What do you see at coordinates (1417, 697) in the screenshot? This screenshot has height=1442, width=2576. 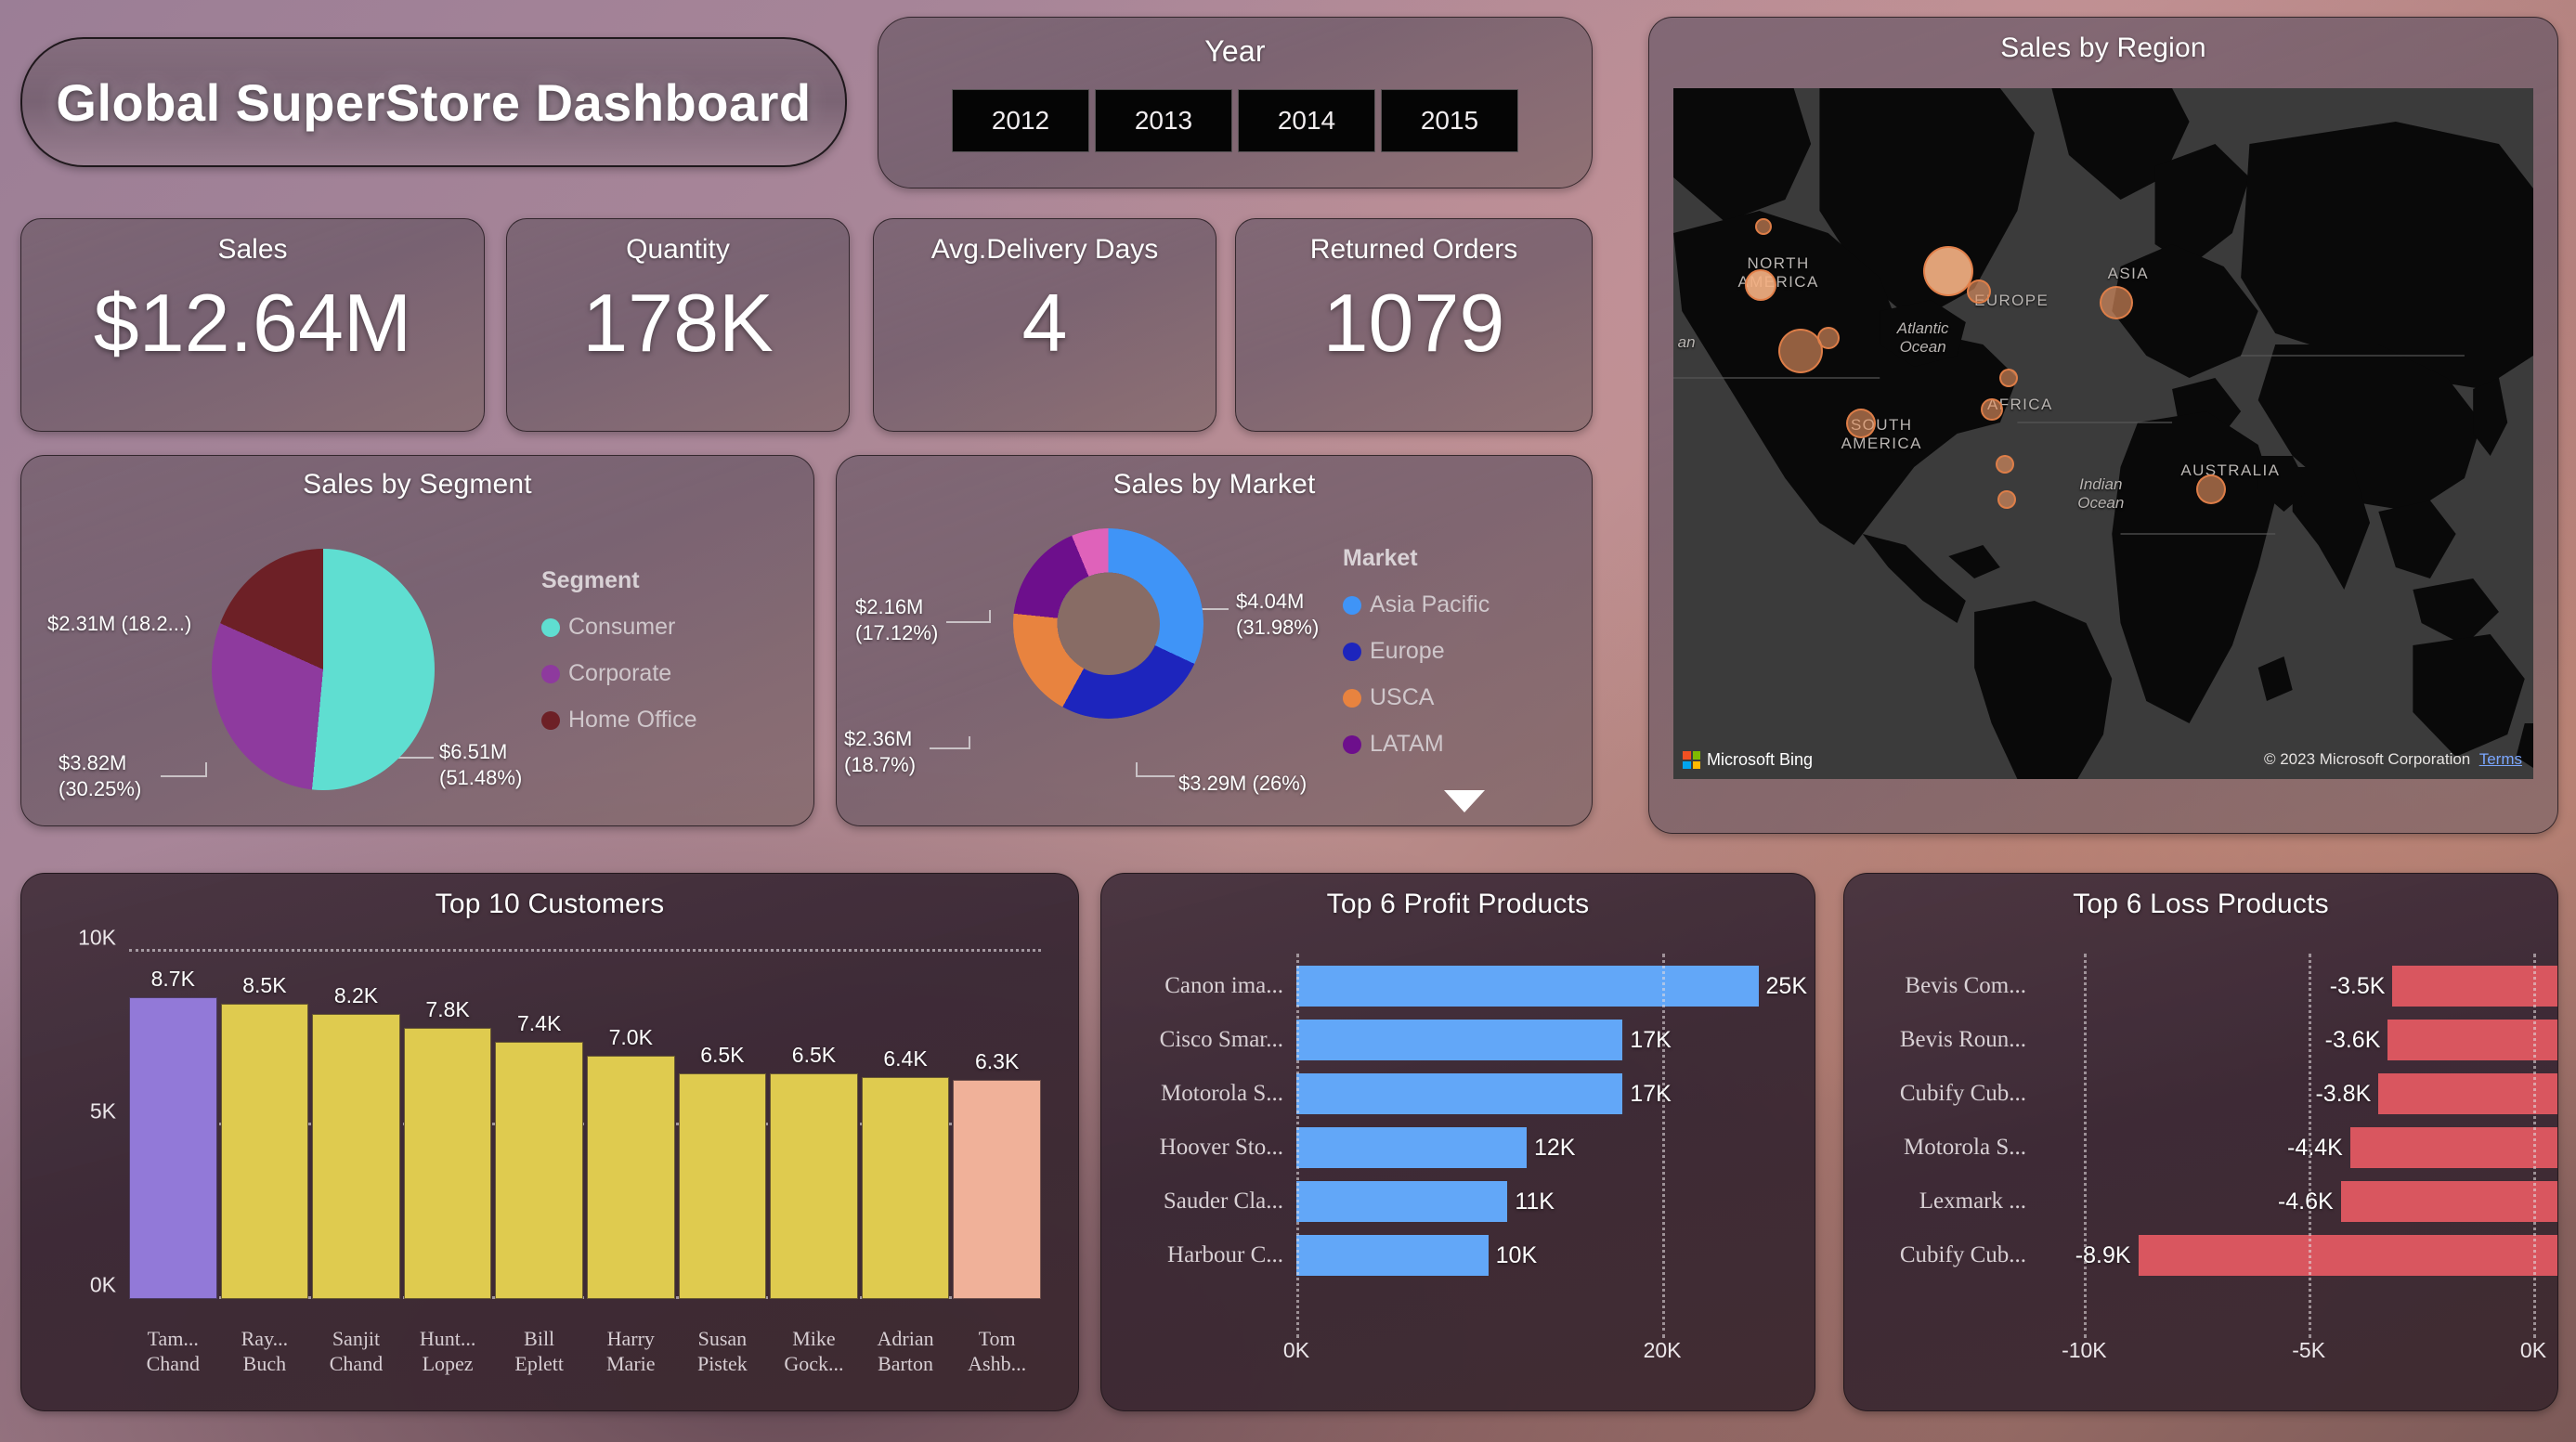 I see `market-legend-item-usca: USCA` at bounding box center [1417, 697].